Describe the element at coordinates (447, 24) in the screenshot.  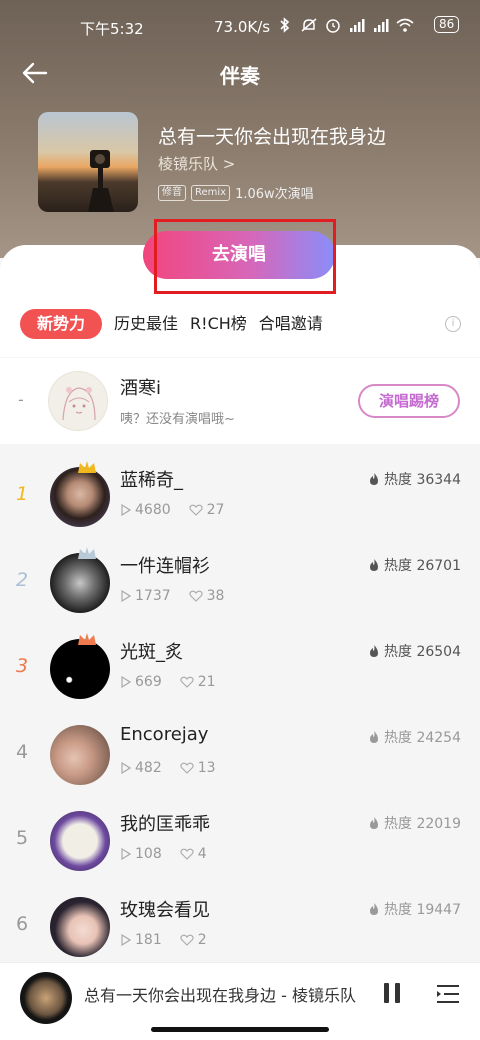
I see `battery-indicator: 86` at that location.